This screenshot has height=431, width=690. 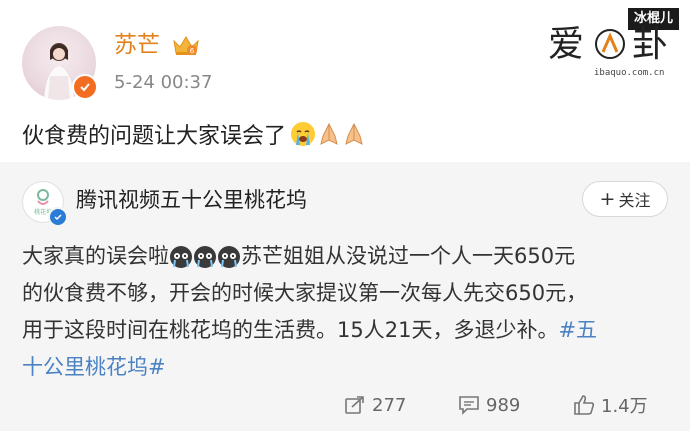 What do you see at coordinates (607, 199) in the screenshot?
I see `plus-icon: +` at bounding box center [607, 199].